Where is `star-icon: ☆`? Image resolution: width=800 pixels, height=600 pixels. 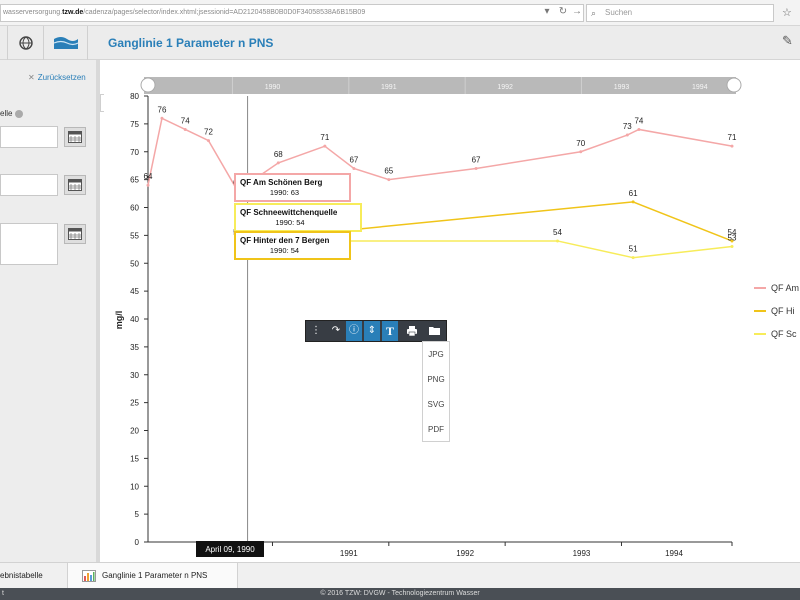
star-icon: ☆ is located at coordinates (787, 12).